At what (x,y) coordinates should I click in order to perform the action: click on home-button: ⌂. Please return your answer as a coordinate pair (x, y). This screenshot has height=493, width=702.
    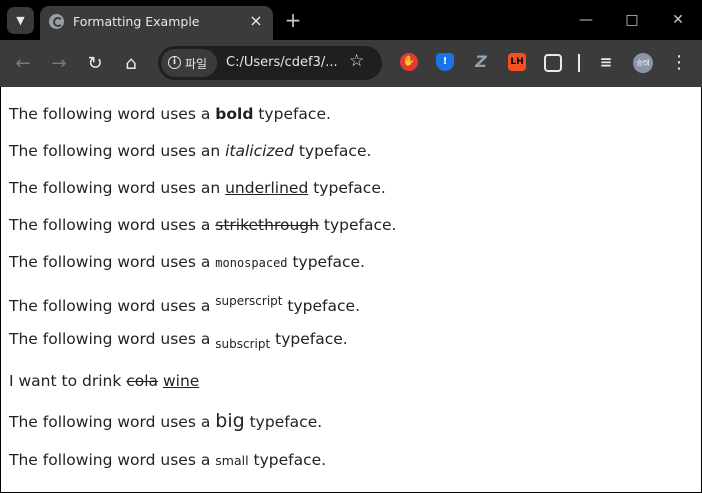
    Looking at the image, I should click on (131, 64).